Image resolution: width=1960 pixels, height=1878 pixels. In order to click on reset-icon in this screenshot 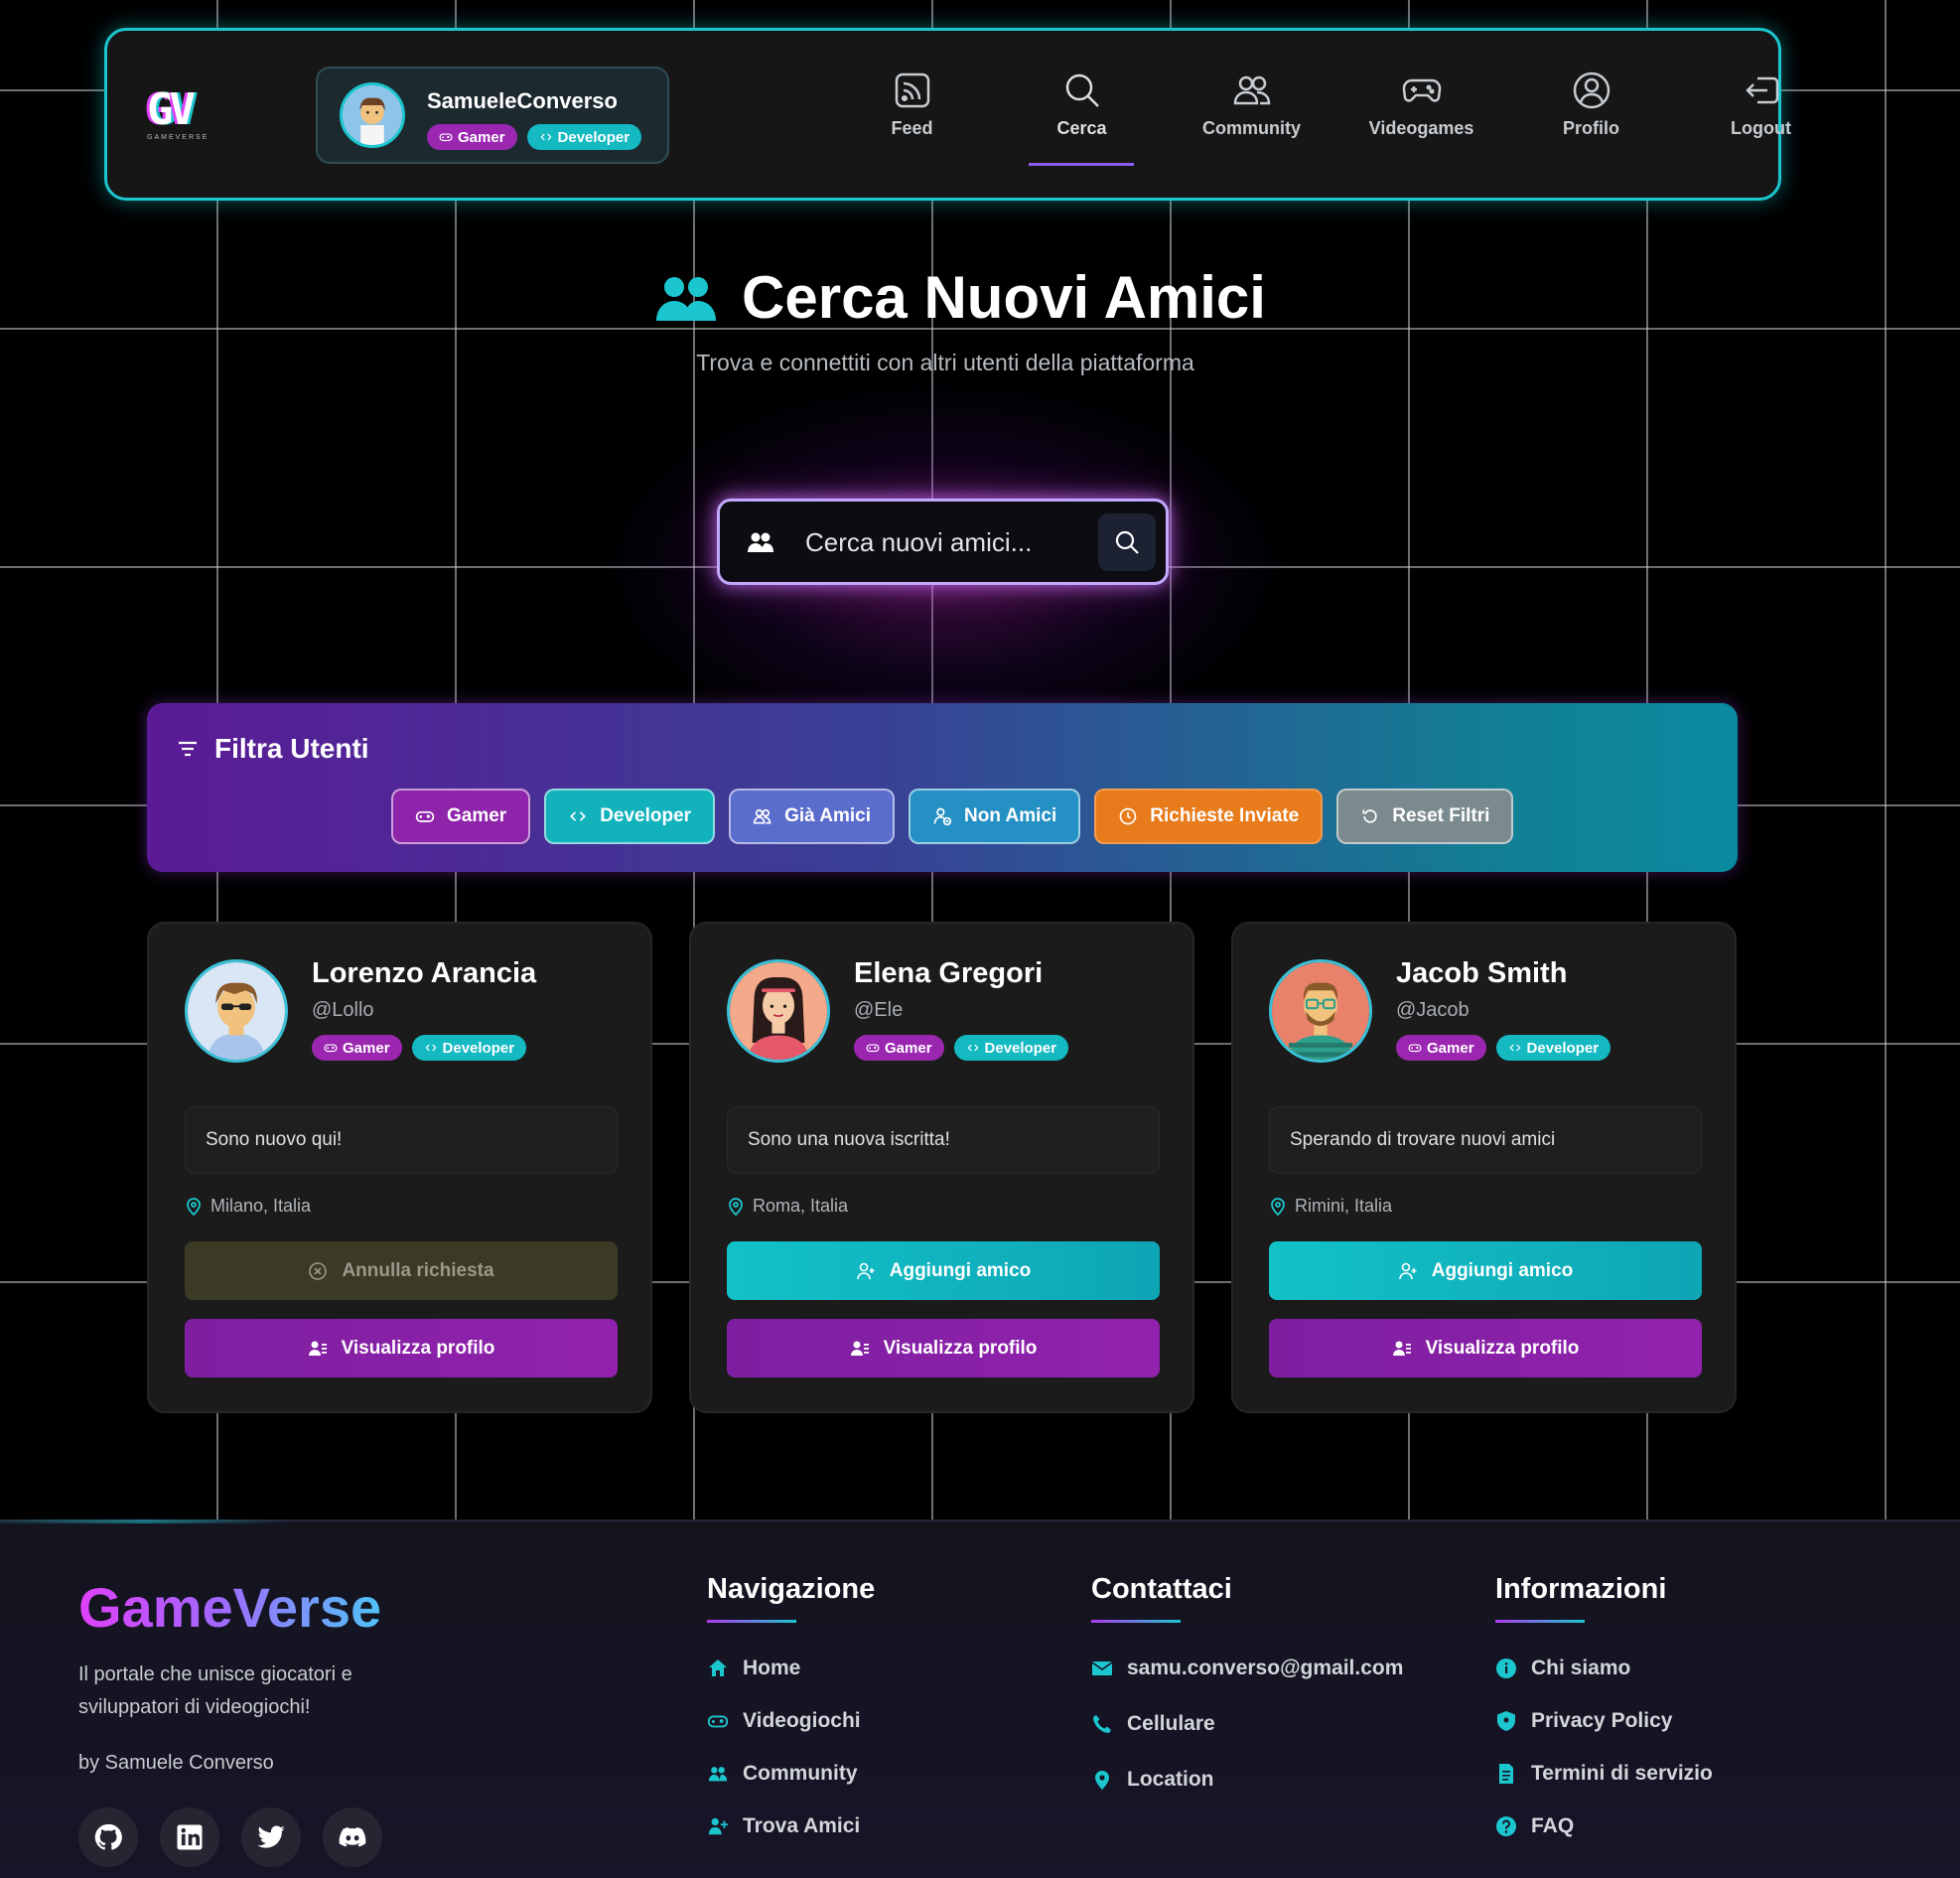, I will do `click(1369, 816)`.